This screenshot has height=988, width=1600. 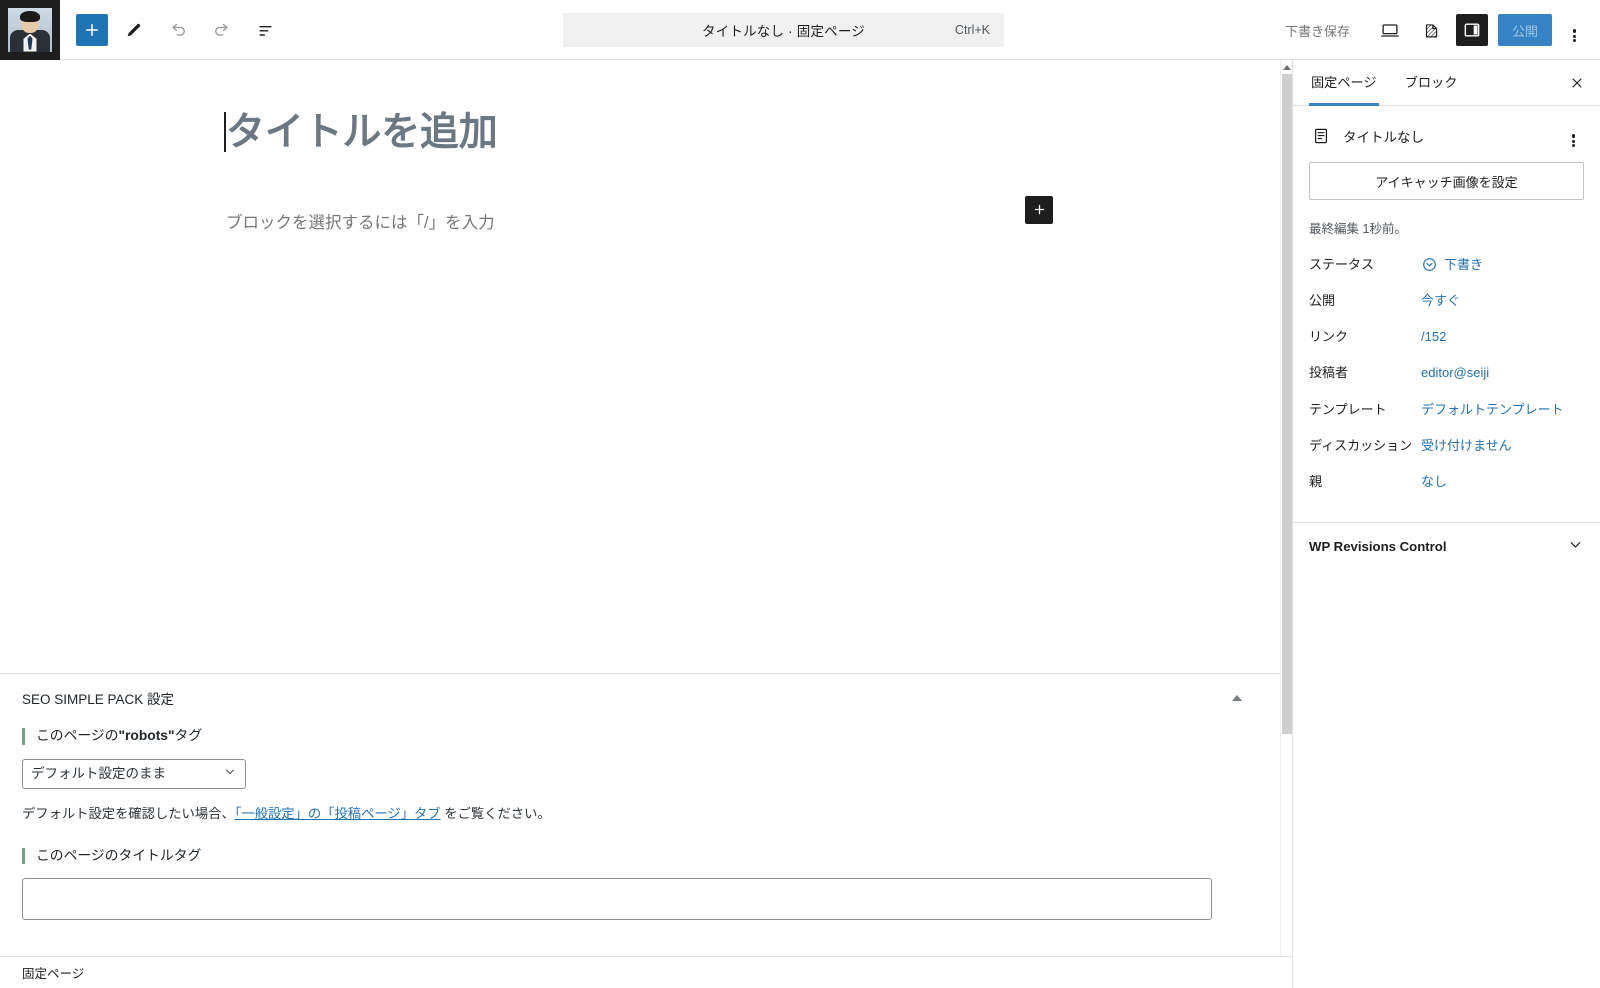 I want to click on meta-key-template: テンプレート, so click(x=1348, y=409).